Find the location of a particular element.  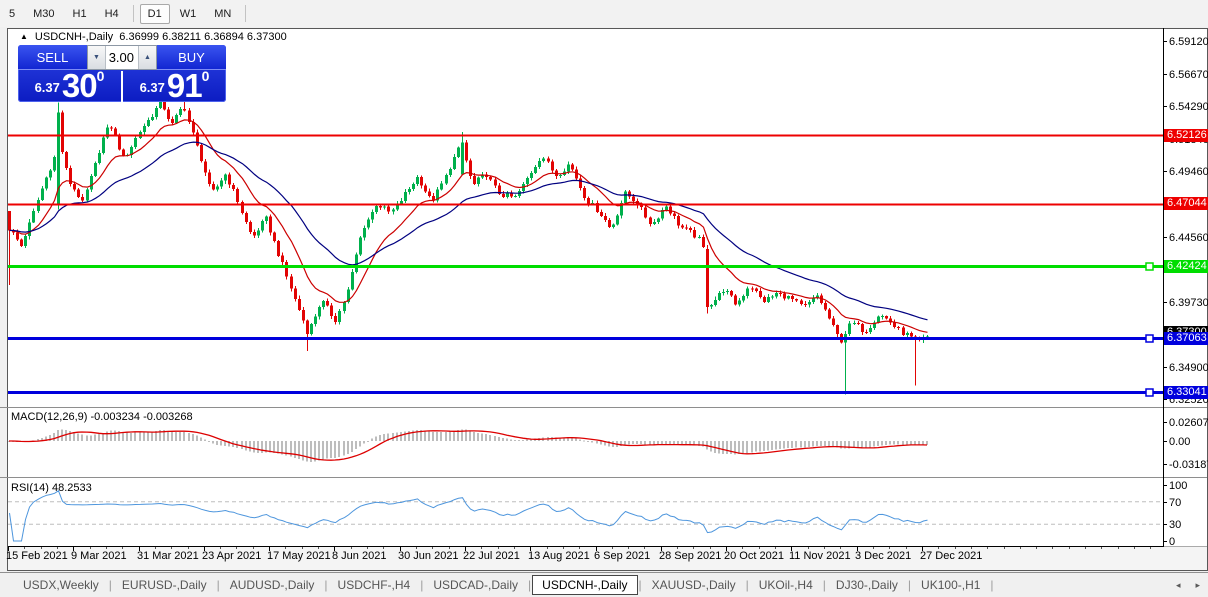

timeframe-button-h4: H4 is located at coordinates (112, 14).